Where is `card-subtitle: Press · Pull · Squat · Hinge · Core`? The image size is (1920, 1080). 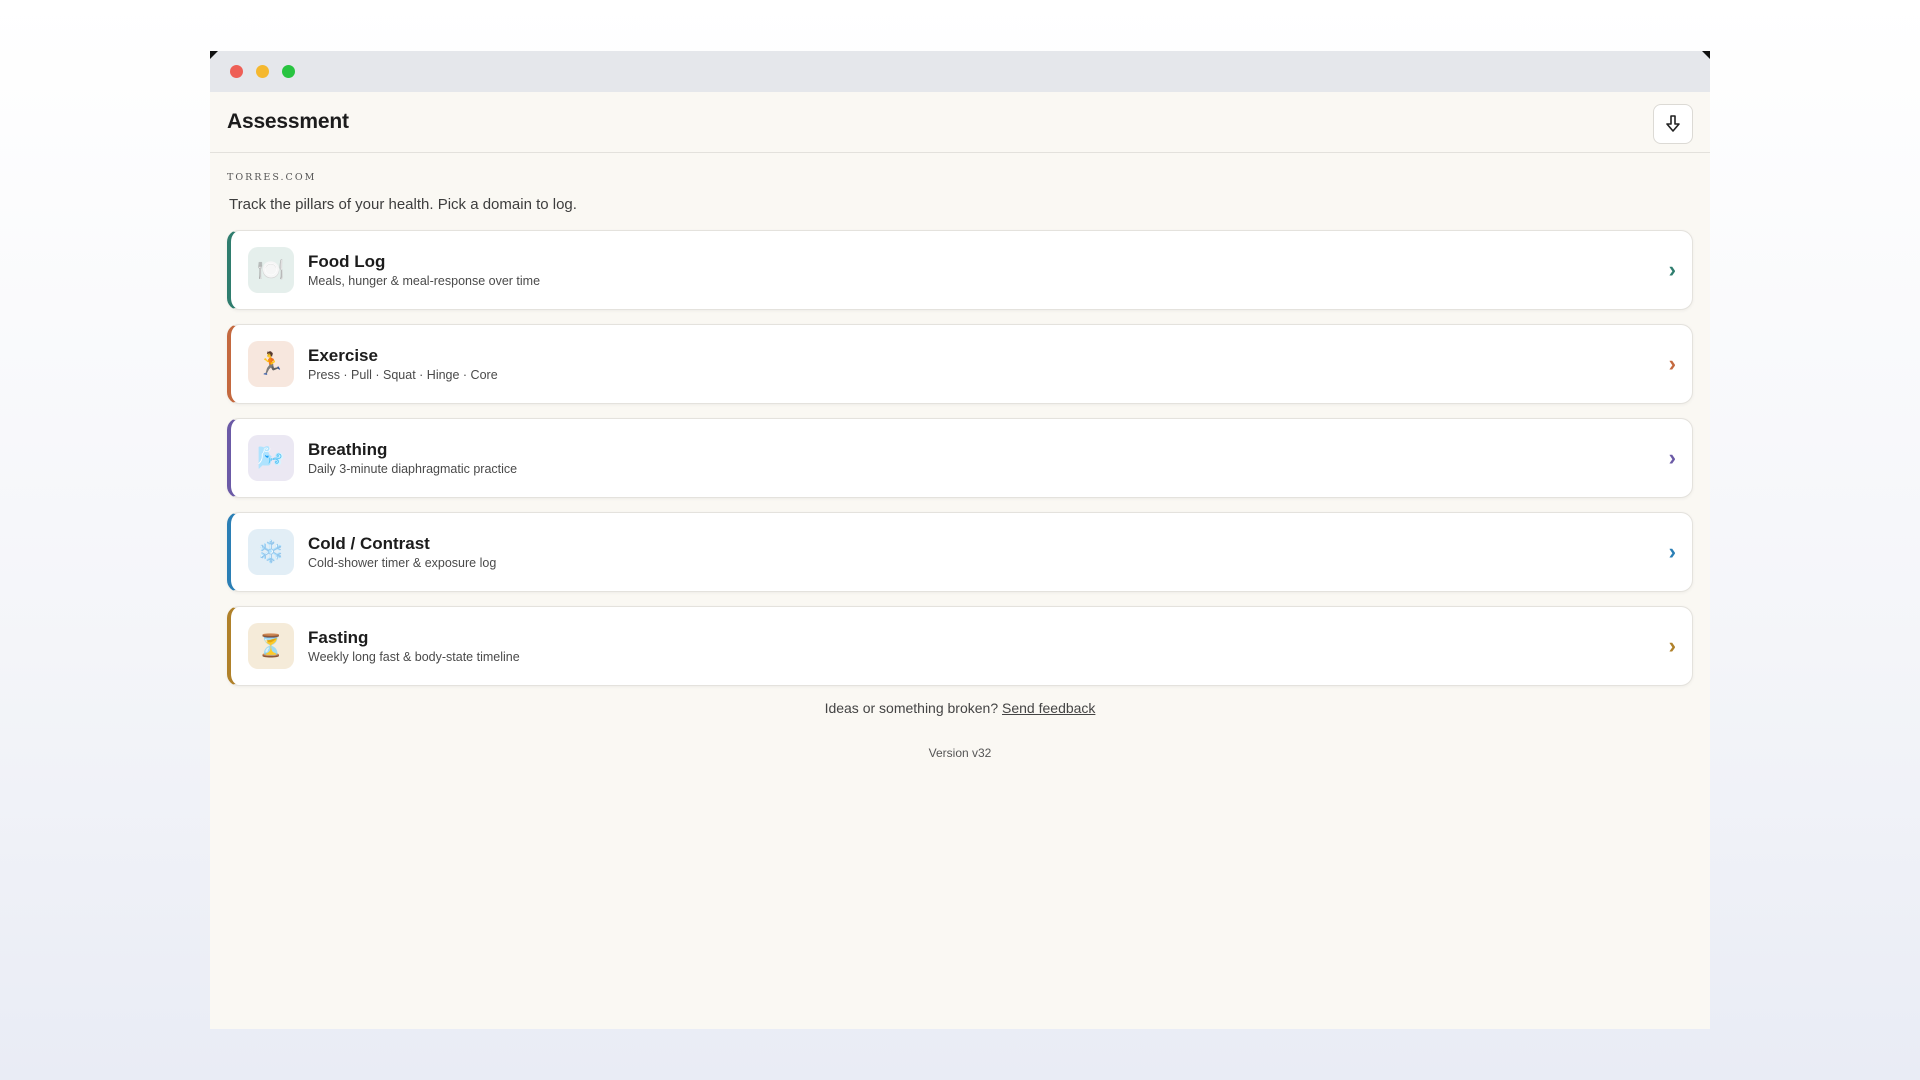 card-subtitle: Press · Pull · Squat · Hinge · Core is located at coordinates (403, 375).